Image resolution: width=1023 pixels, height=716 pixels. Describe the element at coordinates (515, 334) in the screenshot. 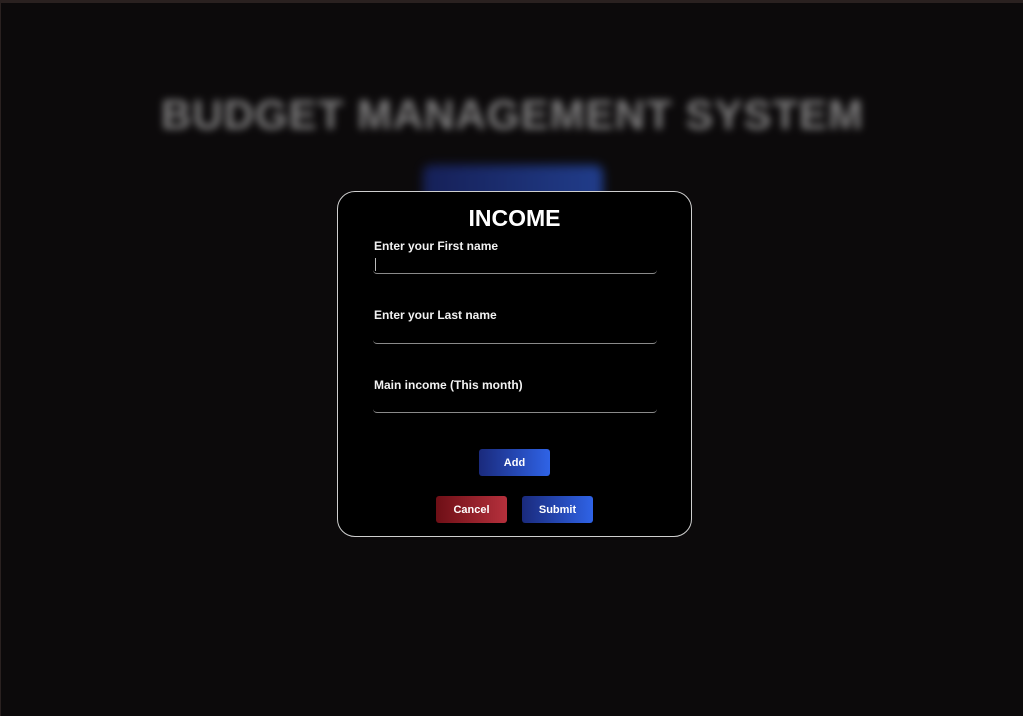

I see `last-name-input` at that location.